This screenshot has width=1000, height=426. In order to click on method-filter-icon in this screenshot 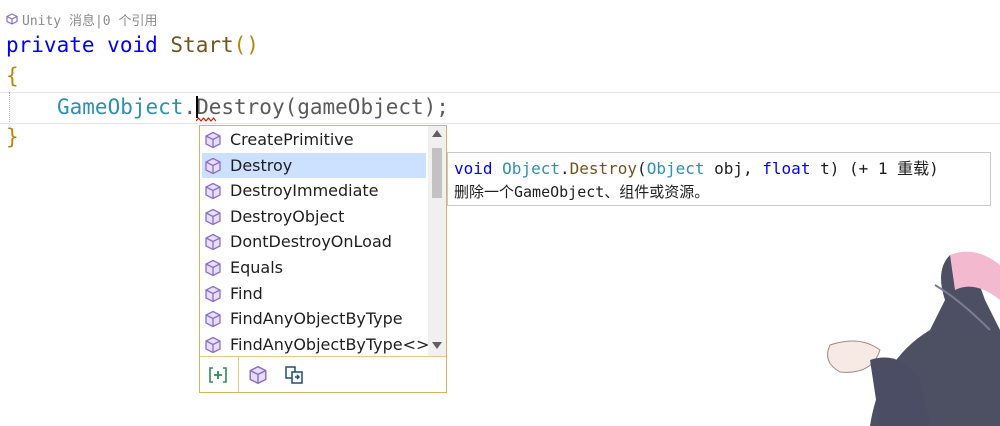, I will do `click(258, 375)`.